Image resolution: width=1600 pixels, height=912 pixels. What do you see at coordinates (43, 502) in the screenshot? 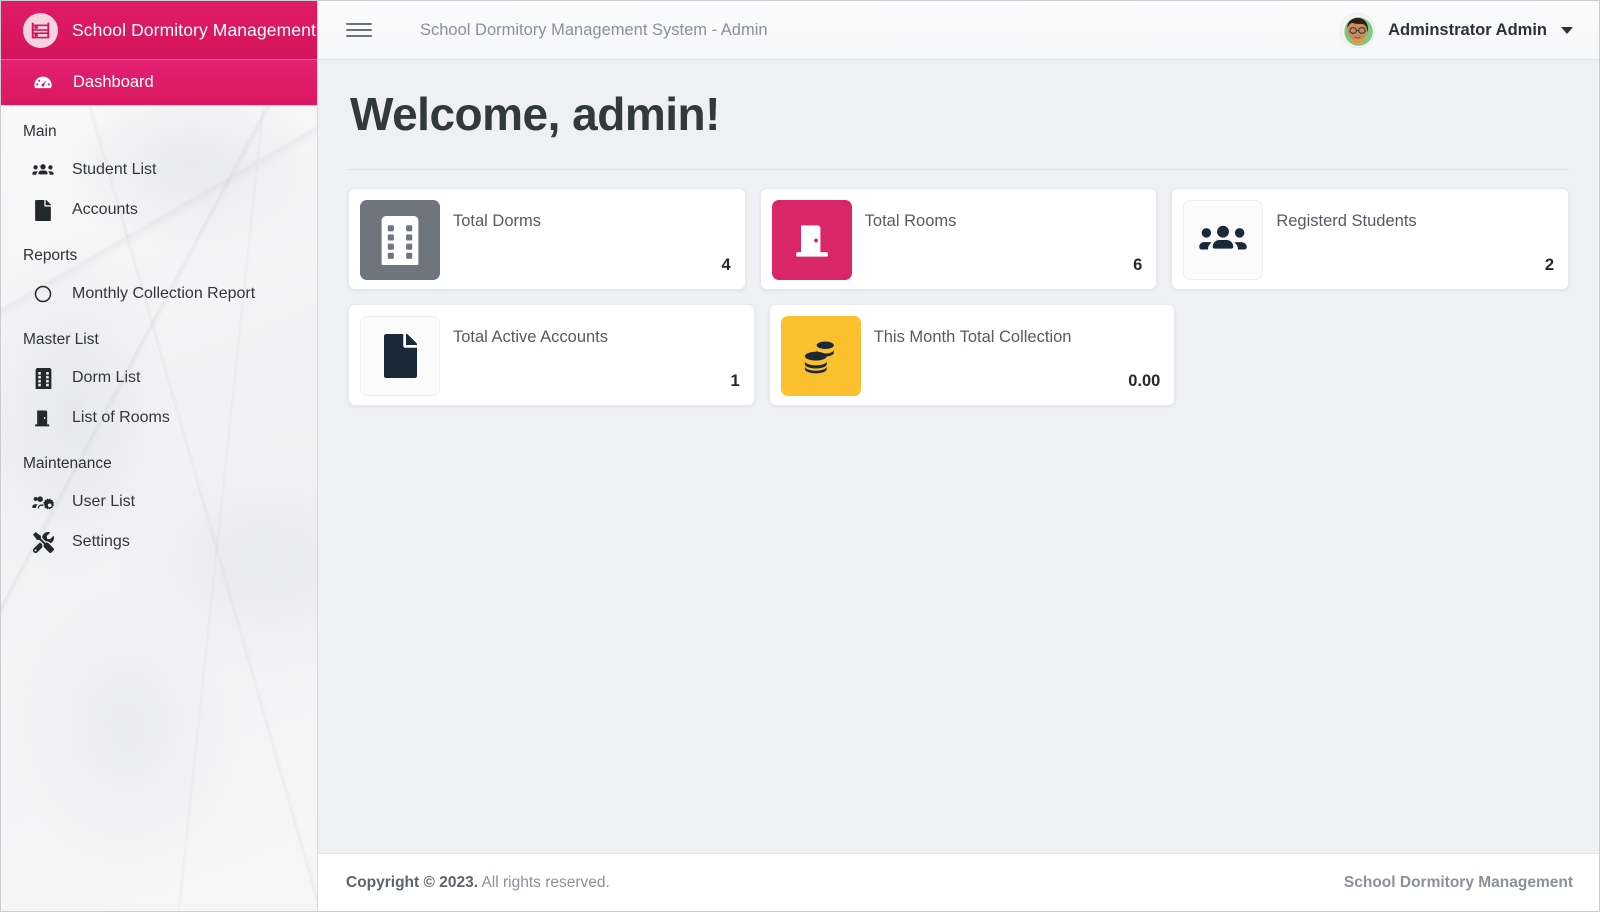
I see `users-cog-icon` at bounding box center [43, 502].